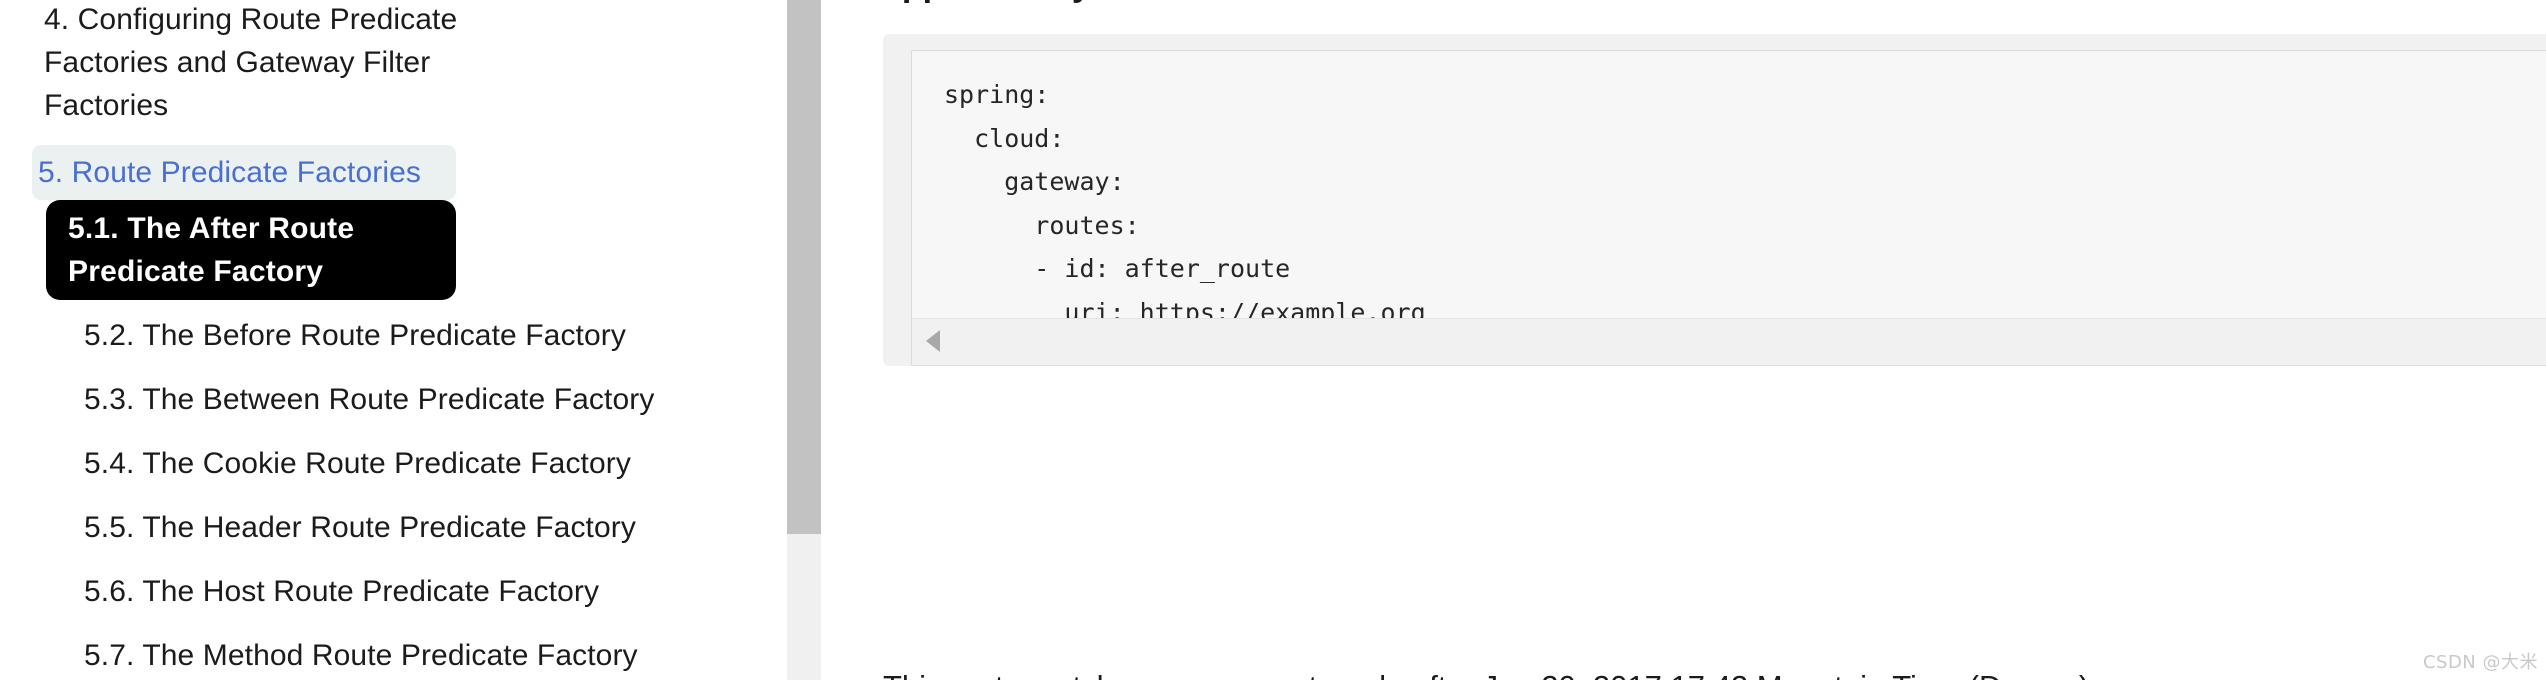 Image resolution: width=2546 pixels, height=680 pixels. What do you see at coordinates (2480, 662) in the screenshot?
I see `csdn-watermark: CSDN @大米` at bounding box center [2480, 662].